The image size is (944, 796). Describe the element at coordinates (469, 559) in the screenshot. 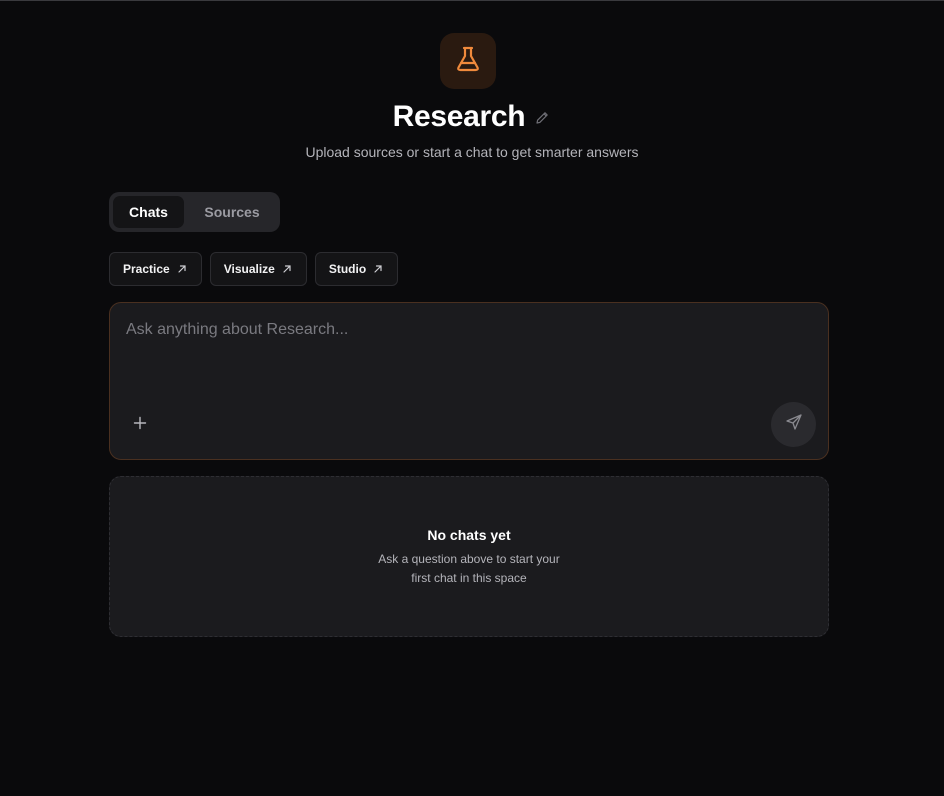

I see `empty-state-line-1: Ask a question above to start your` at that location.